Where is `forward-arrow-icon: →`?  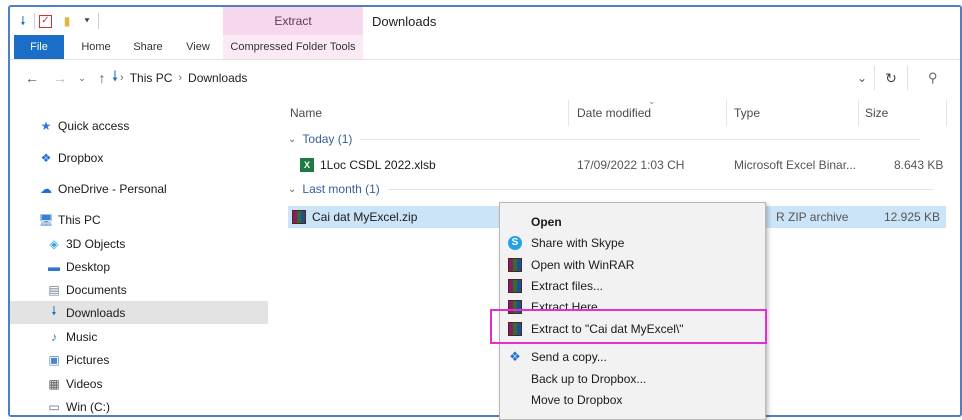
forward-arrow-icon: → is located at coordinates (60, 78).